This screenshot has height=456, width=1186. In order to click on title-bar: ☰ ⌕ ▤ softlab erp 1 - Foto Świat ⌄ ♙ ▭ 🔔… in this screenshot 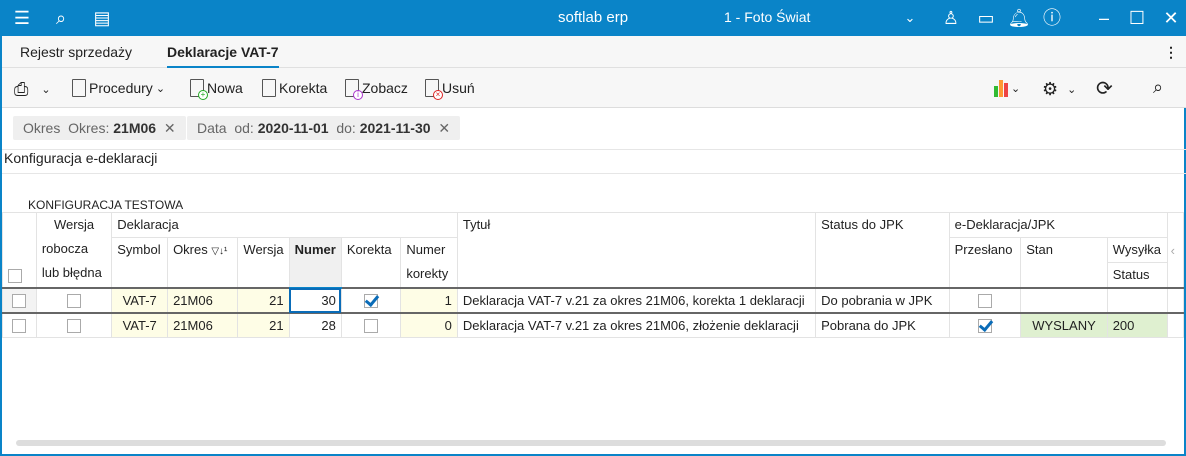, I will do `click(594, 18)`.